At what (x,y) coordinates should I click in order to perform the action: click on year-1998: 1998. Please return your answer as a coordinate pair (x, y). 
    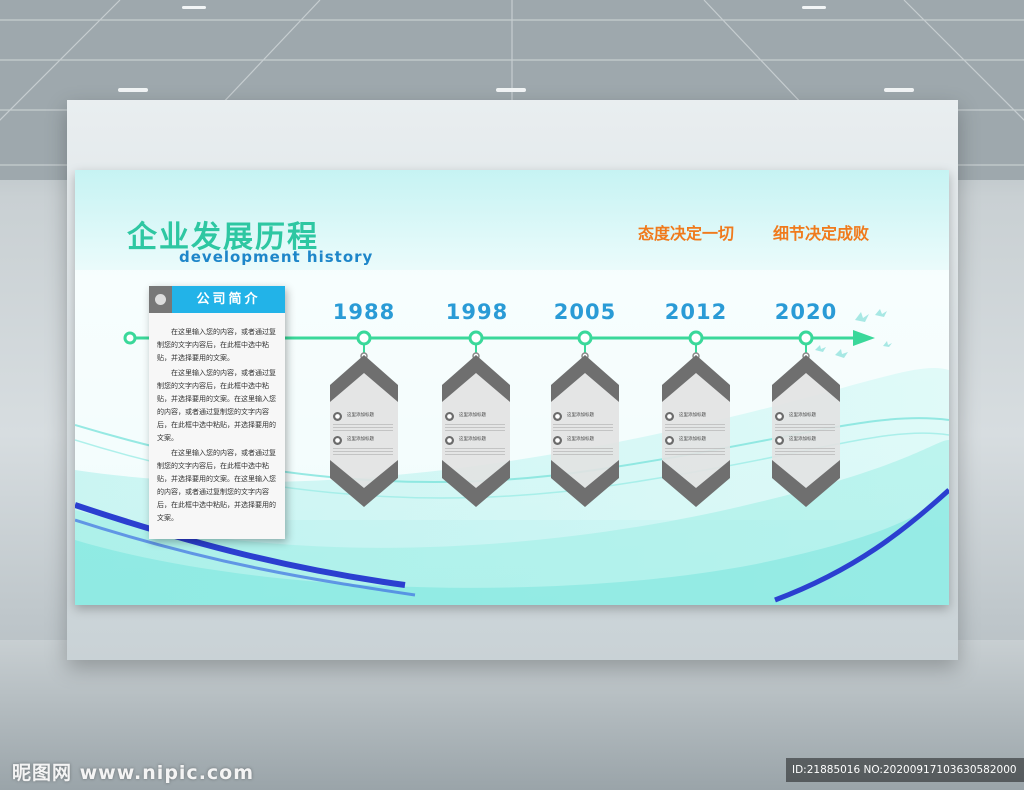
    Looking at the image, I should click on (477, 312).